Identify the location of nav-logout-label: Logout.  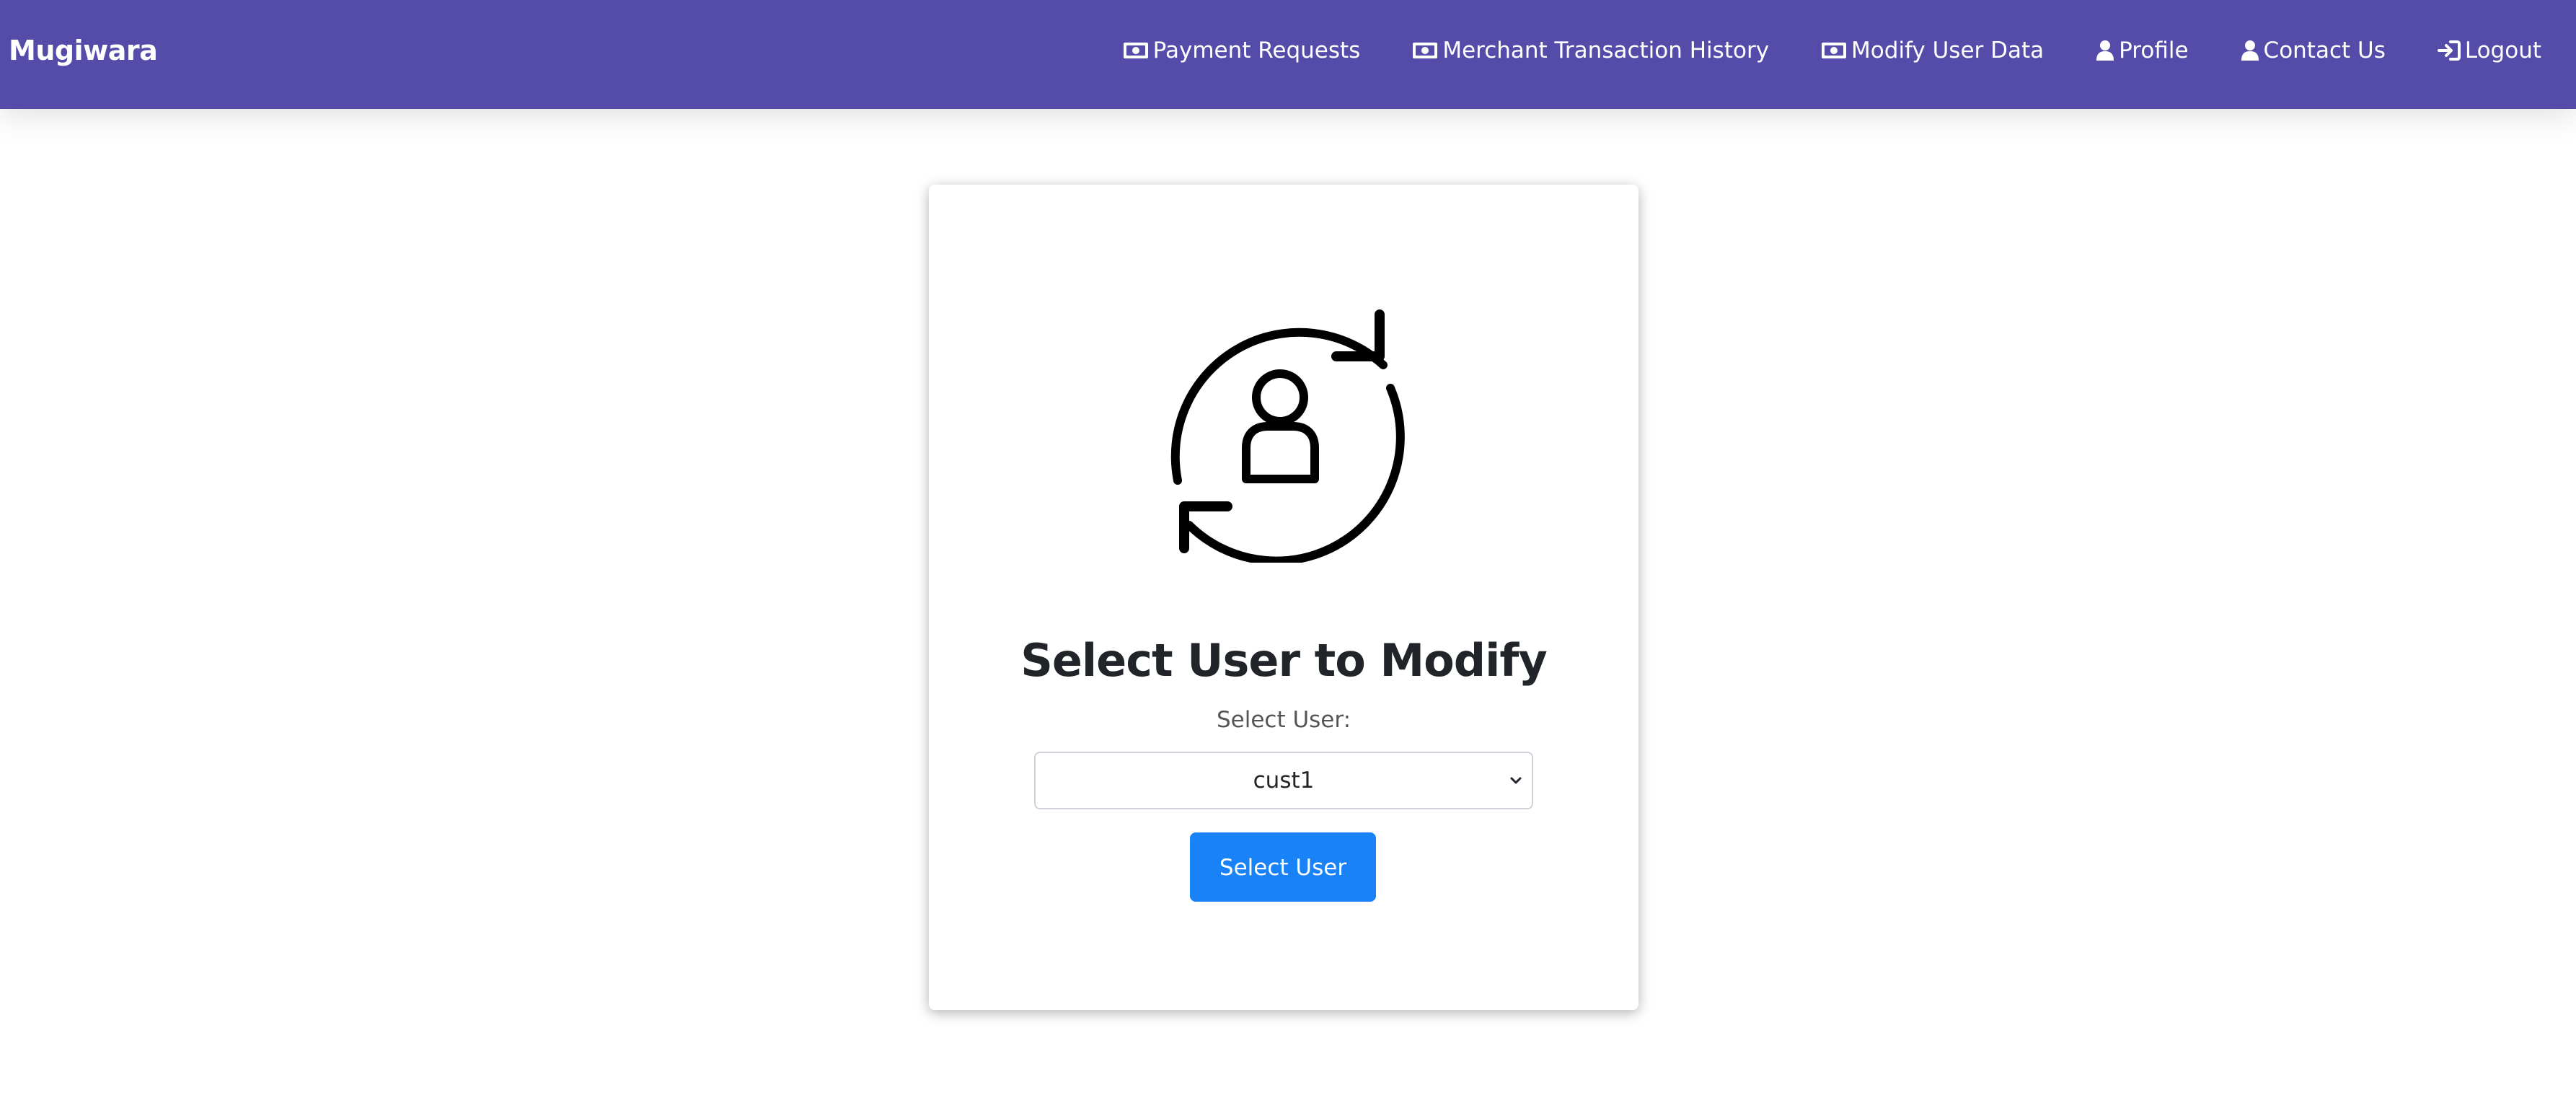
(2502, 50).